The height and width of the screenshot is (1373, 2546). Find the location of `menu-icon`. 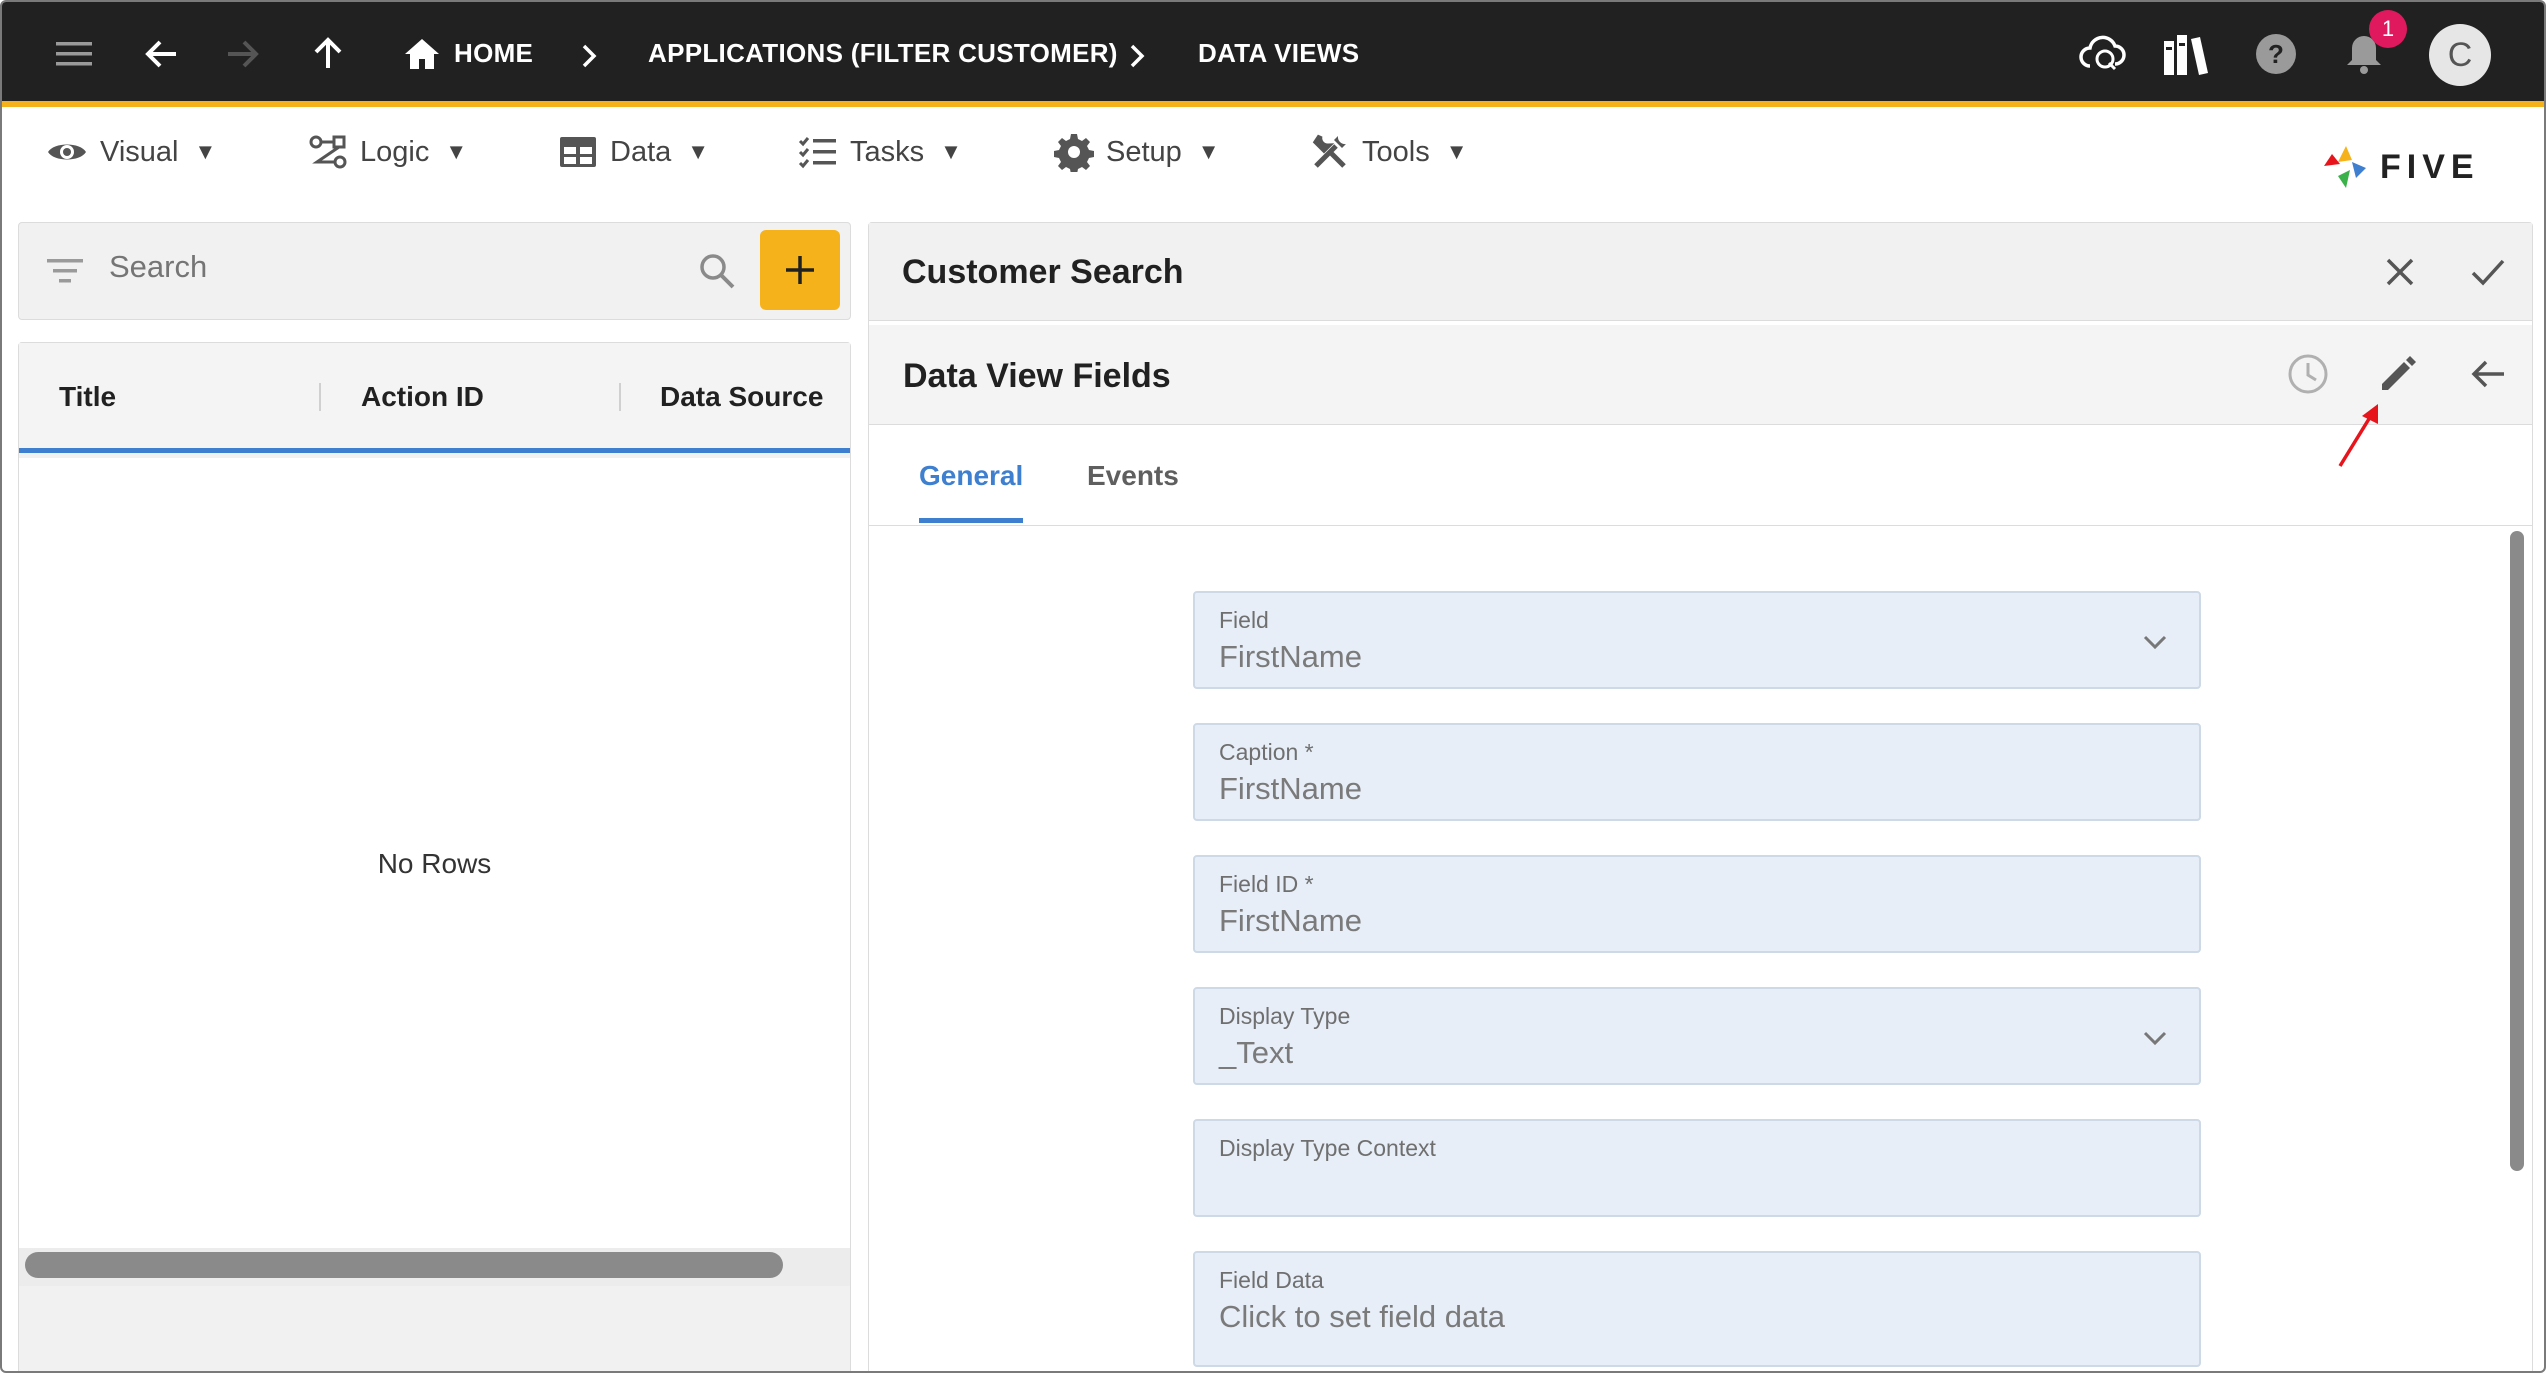

menu-icon is located at coordinates (74, 54).